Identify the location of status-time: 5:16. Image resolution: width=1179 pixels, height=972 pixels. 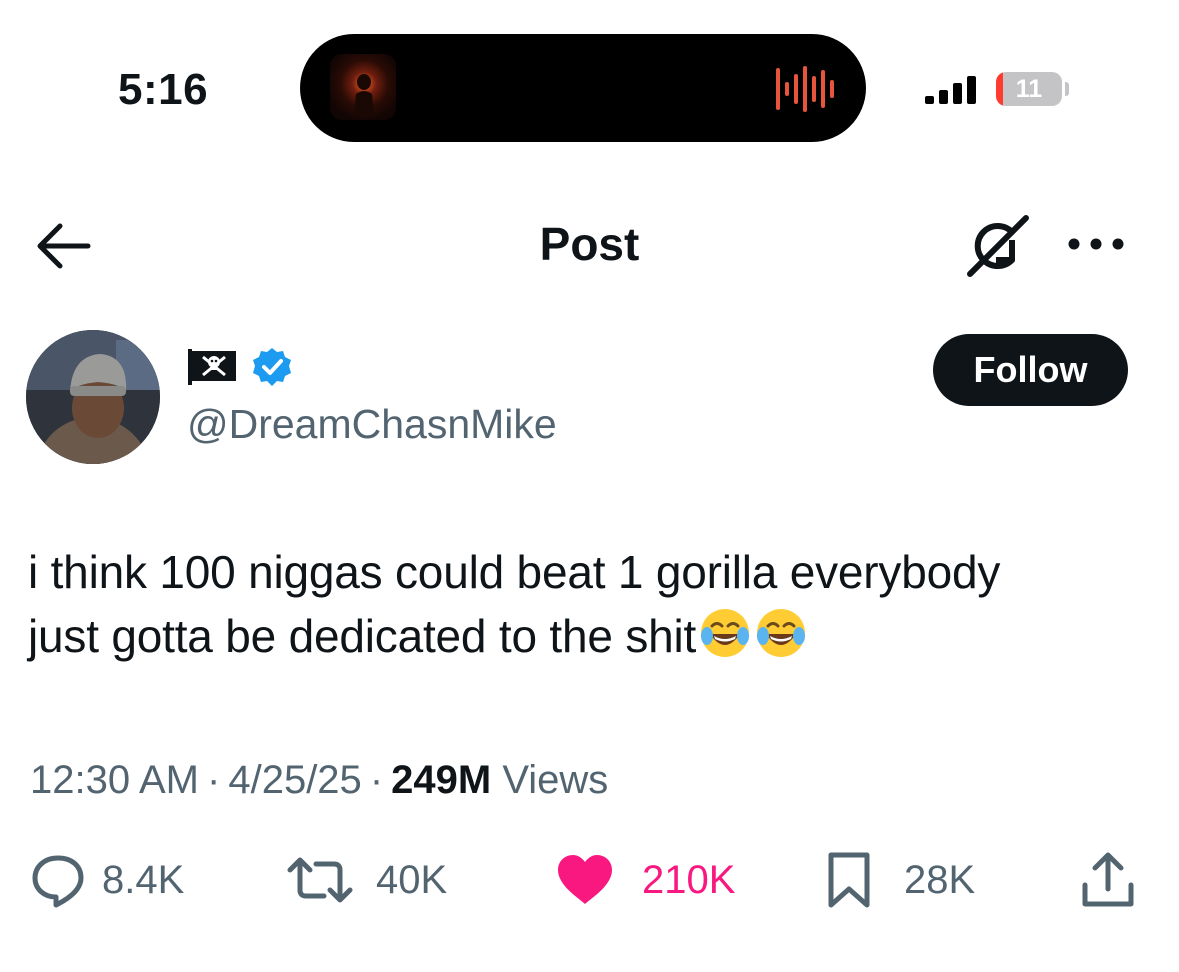
(163, 89).